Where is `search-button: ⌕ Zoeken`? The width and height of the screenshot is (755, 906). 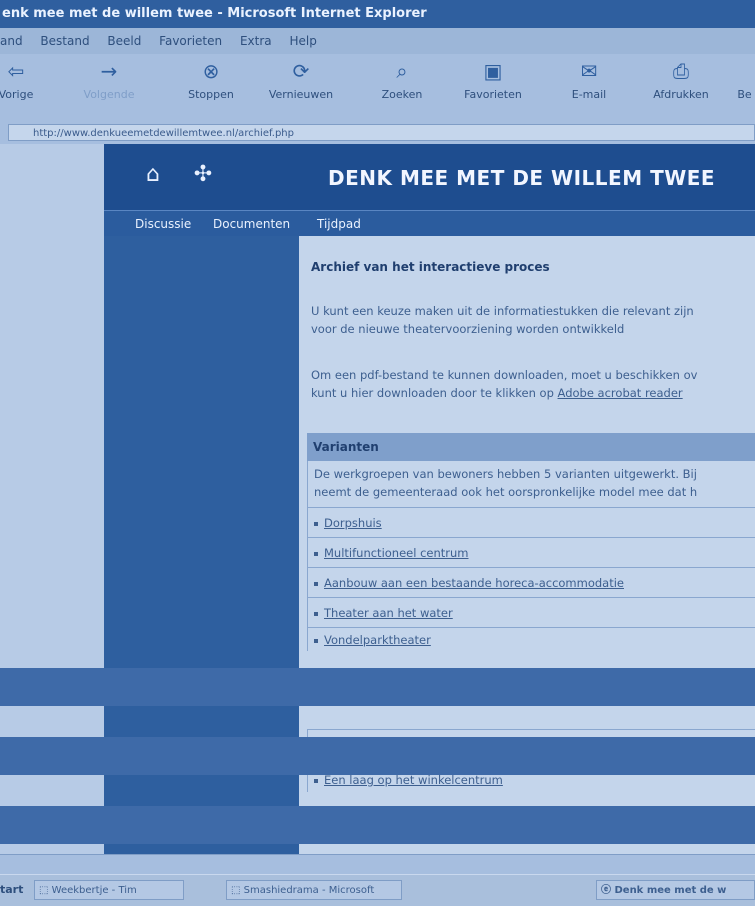
search-button: ⌕ Zoeken is located at coordinates (402, 80).